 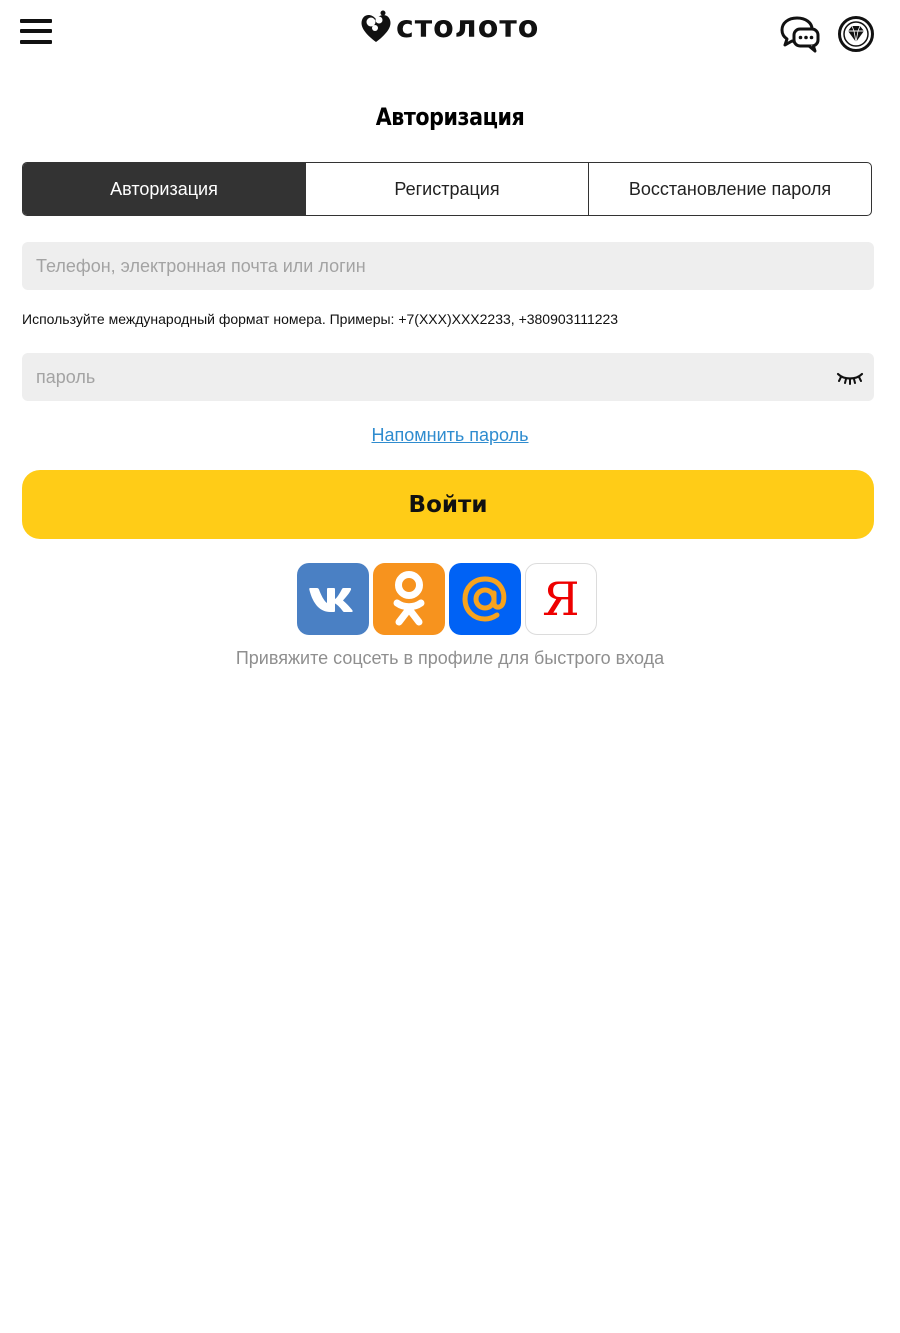 I want to click on tab-password-recovery: Восстановление пароля, so click(x=730, y=189).